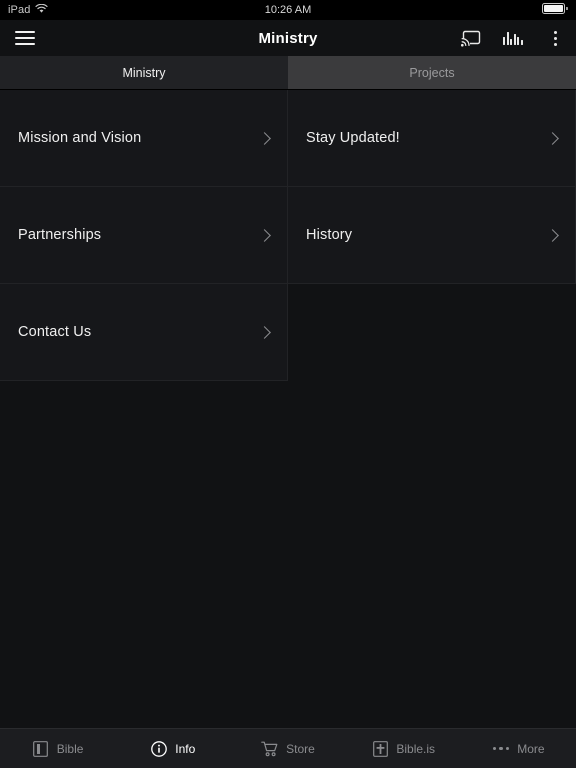 Image resolution: width=576 pixels, height=768 pixels. What do you see at coordinates (531, 748) in the screenshot?
I see `tab-label: More` at bounding box center [531, 748].